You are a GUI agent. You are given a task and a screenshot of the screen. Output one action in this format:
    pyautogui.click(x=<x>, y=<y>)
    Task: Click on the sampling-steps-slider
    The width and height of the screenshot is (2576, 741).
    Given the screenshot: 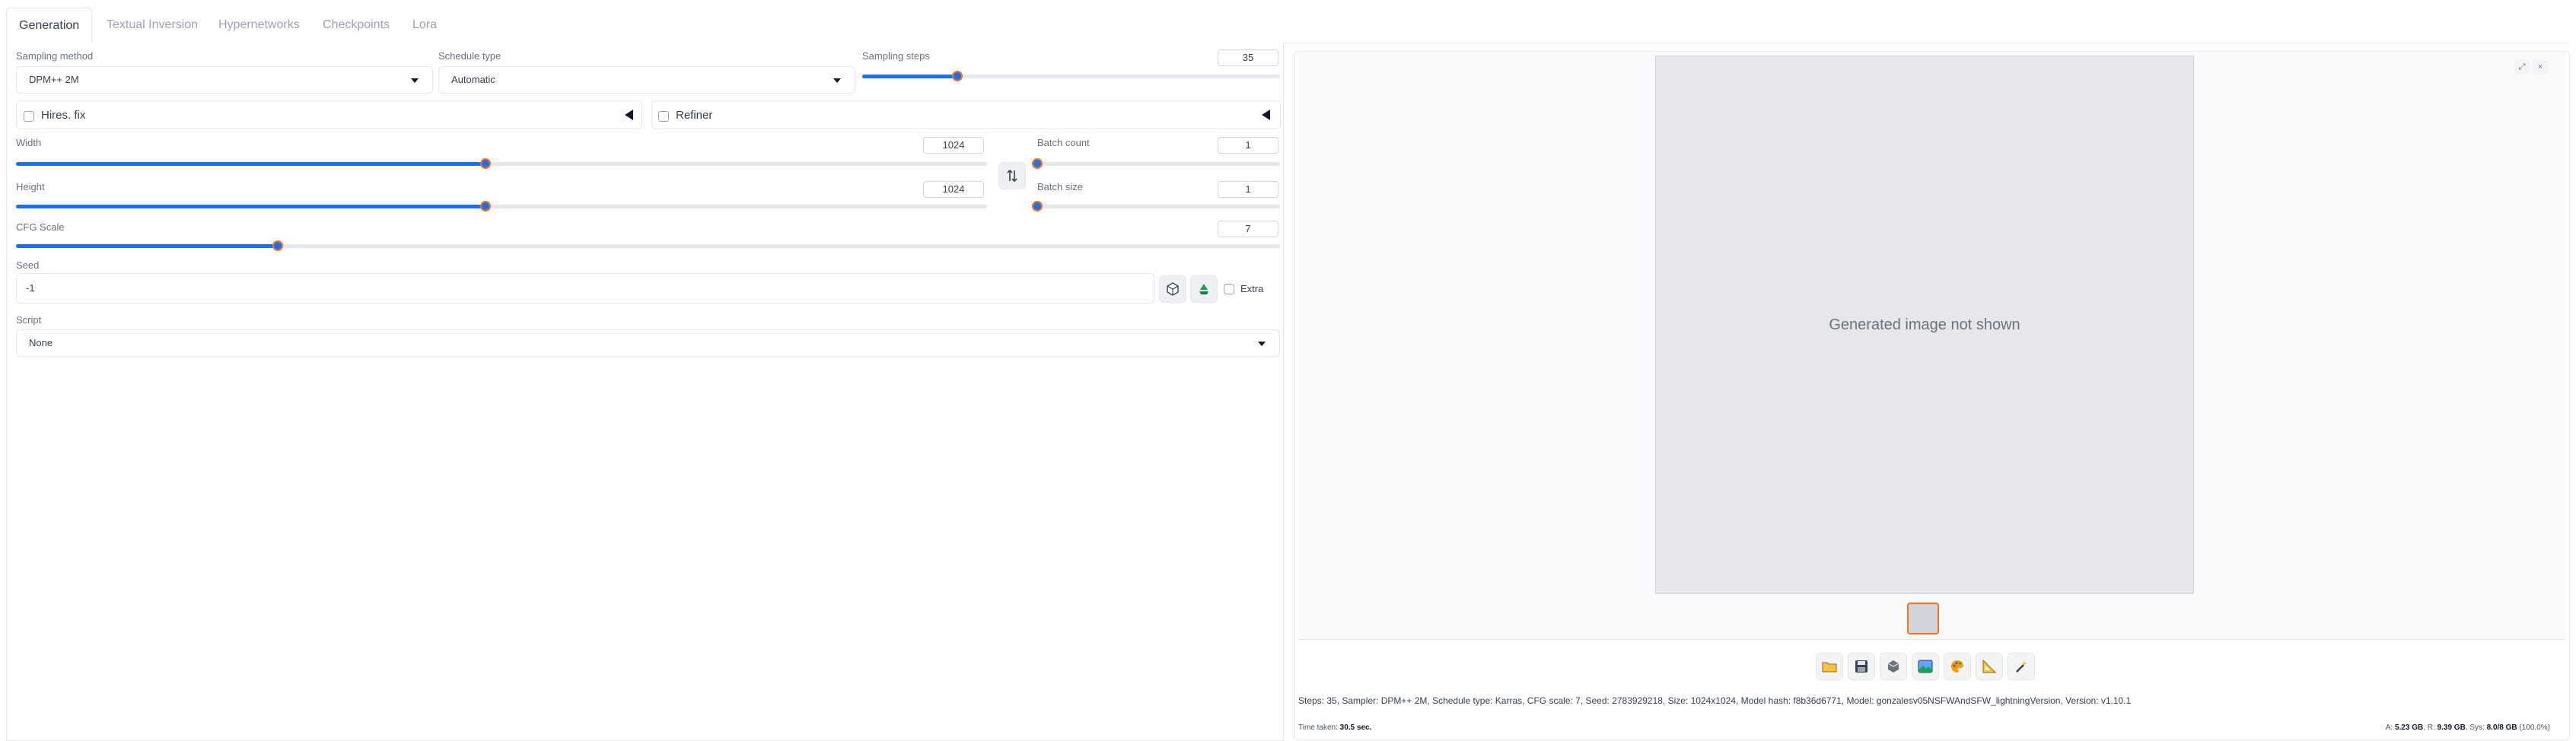 What is the action you would take?
    pyautogui.click(x=1071, y=76)
    